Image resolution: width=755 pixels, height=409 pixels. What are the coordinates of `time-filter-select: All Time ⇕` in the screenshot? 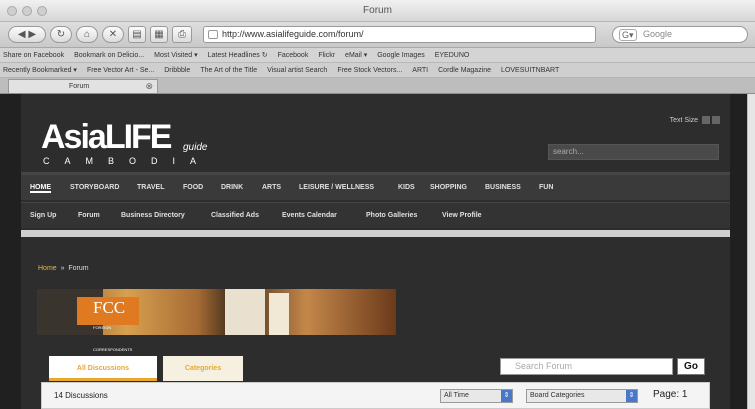 It's located at (476, 396).